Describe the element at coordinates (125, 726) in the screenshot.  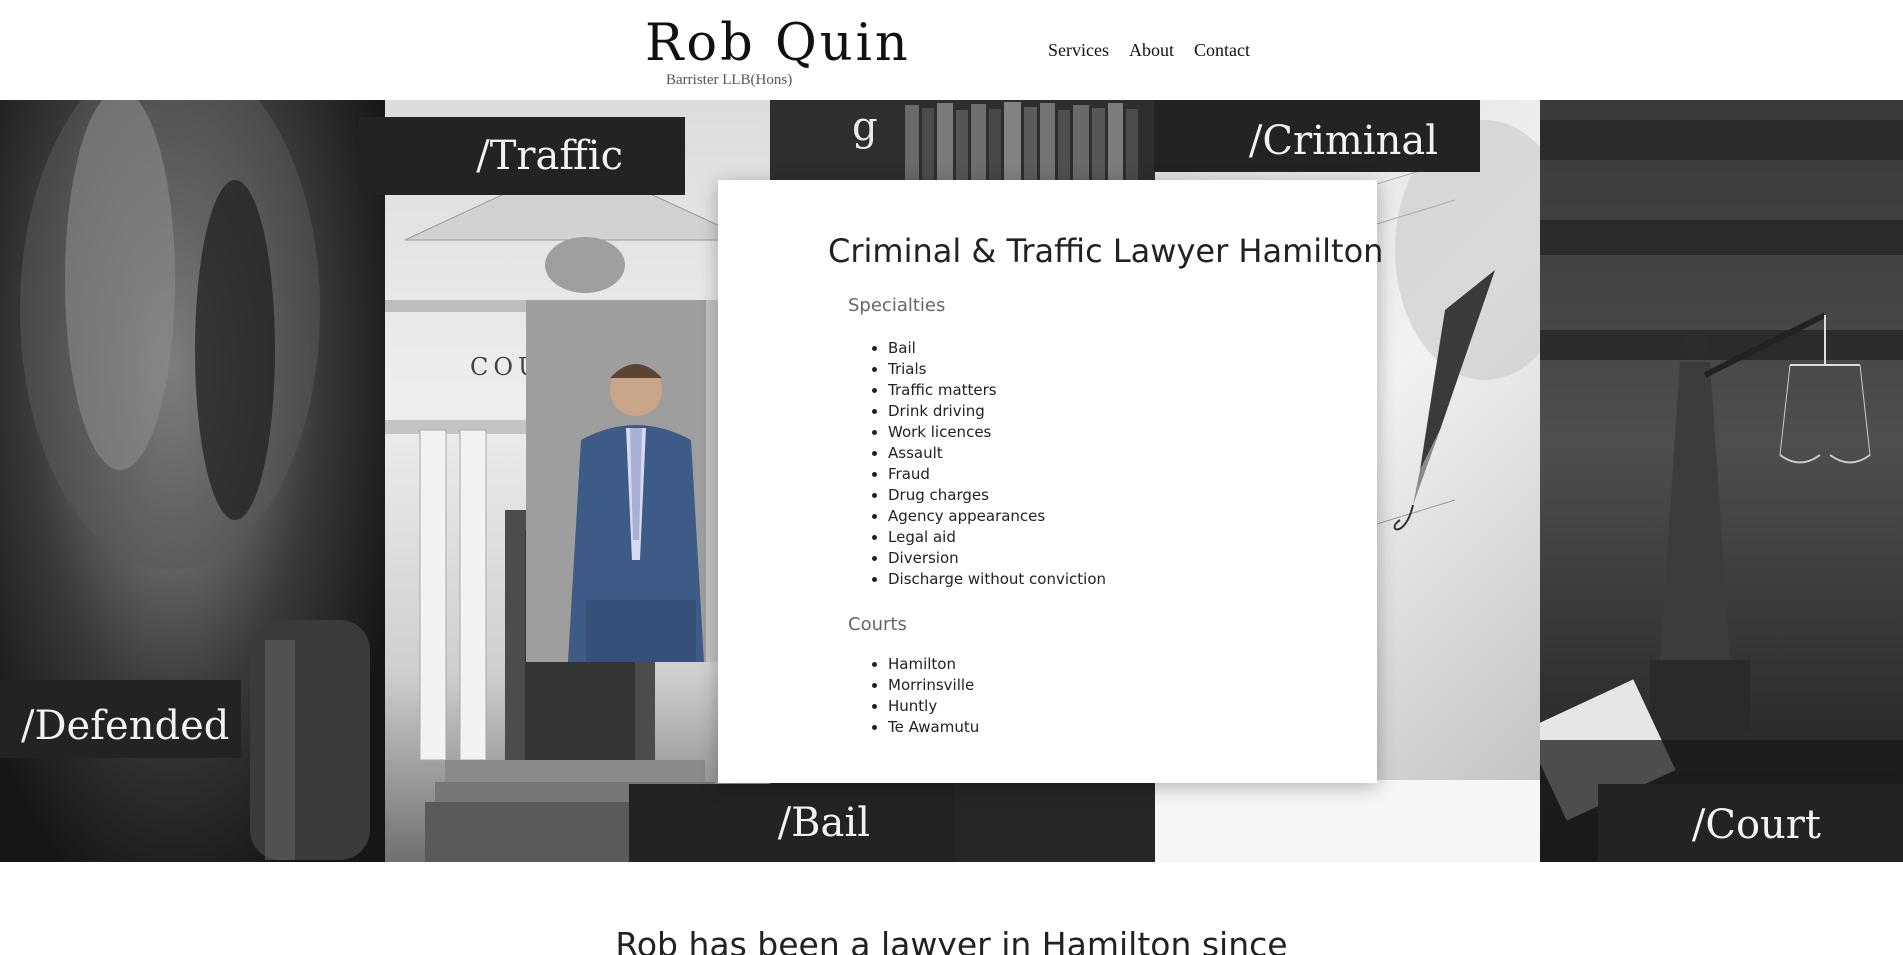
I see `defended-tag-label: /Defended` at that location.